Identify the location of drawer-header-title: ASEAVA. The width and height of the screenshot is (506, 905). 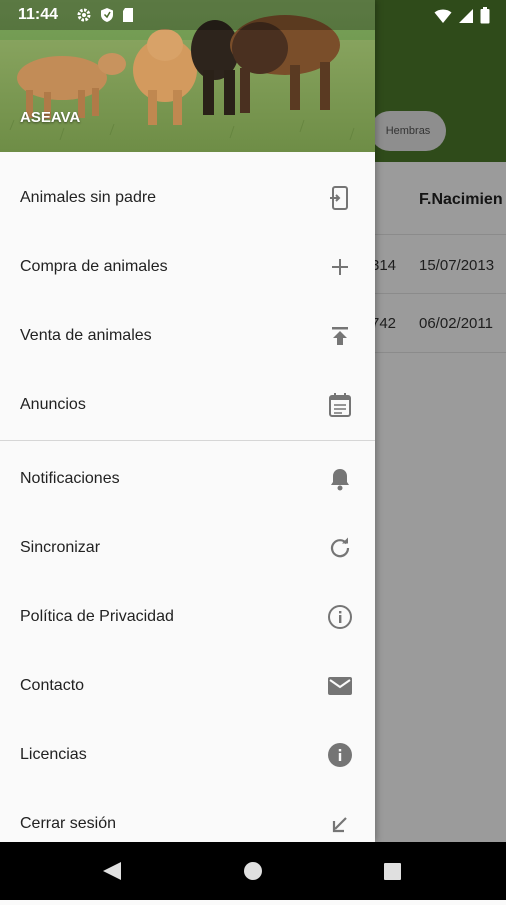
(50, 117).